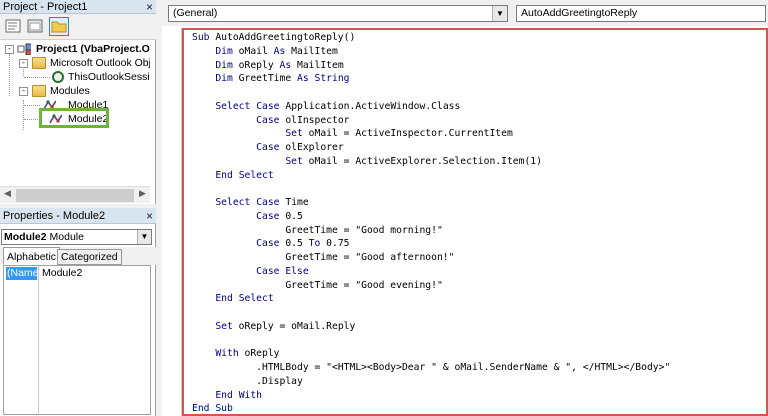 This screenshot has width=768, height=416. I want to click on view-object-button, so click(35, 26).